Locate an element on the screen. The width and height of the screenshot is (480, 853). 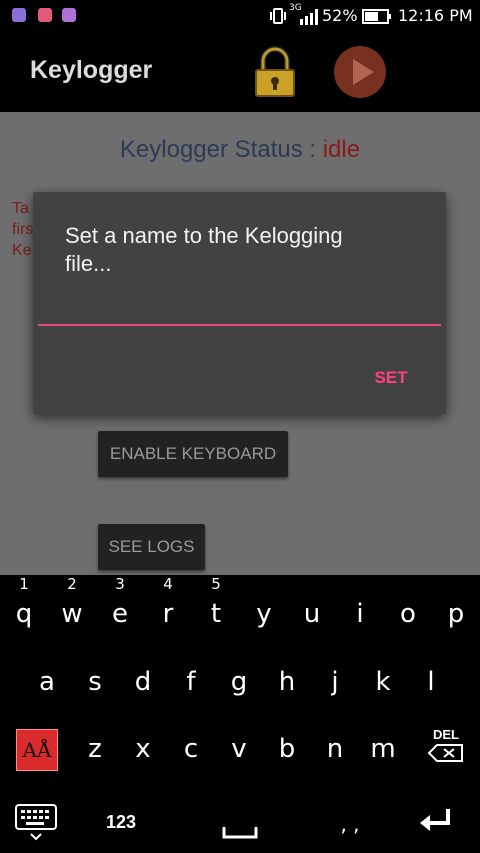
key-y: y is located at coordinates (264, 614).